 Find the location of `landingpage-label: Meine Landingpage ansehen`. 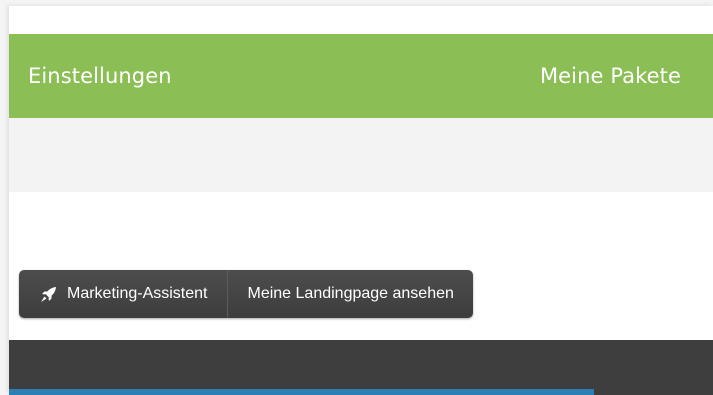

landingpage-label: Meine Landingpage ansehen is located at coordinates (350, 293).